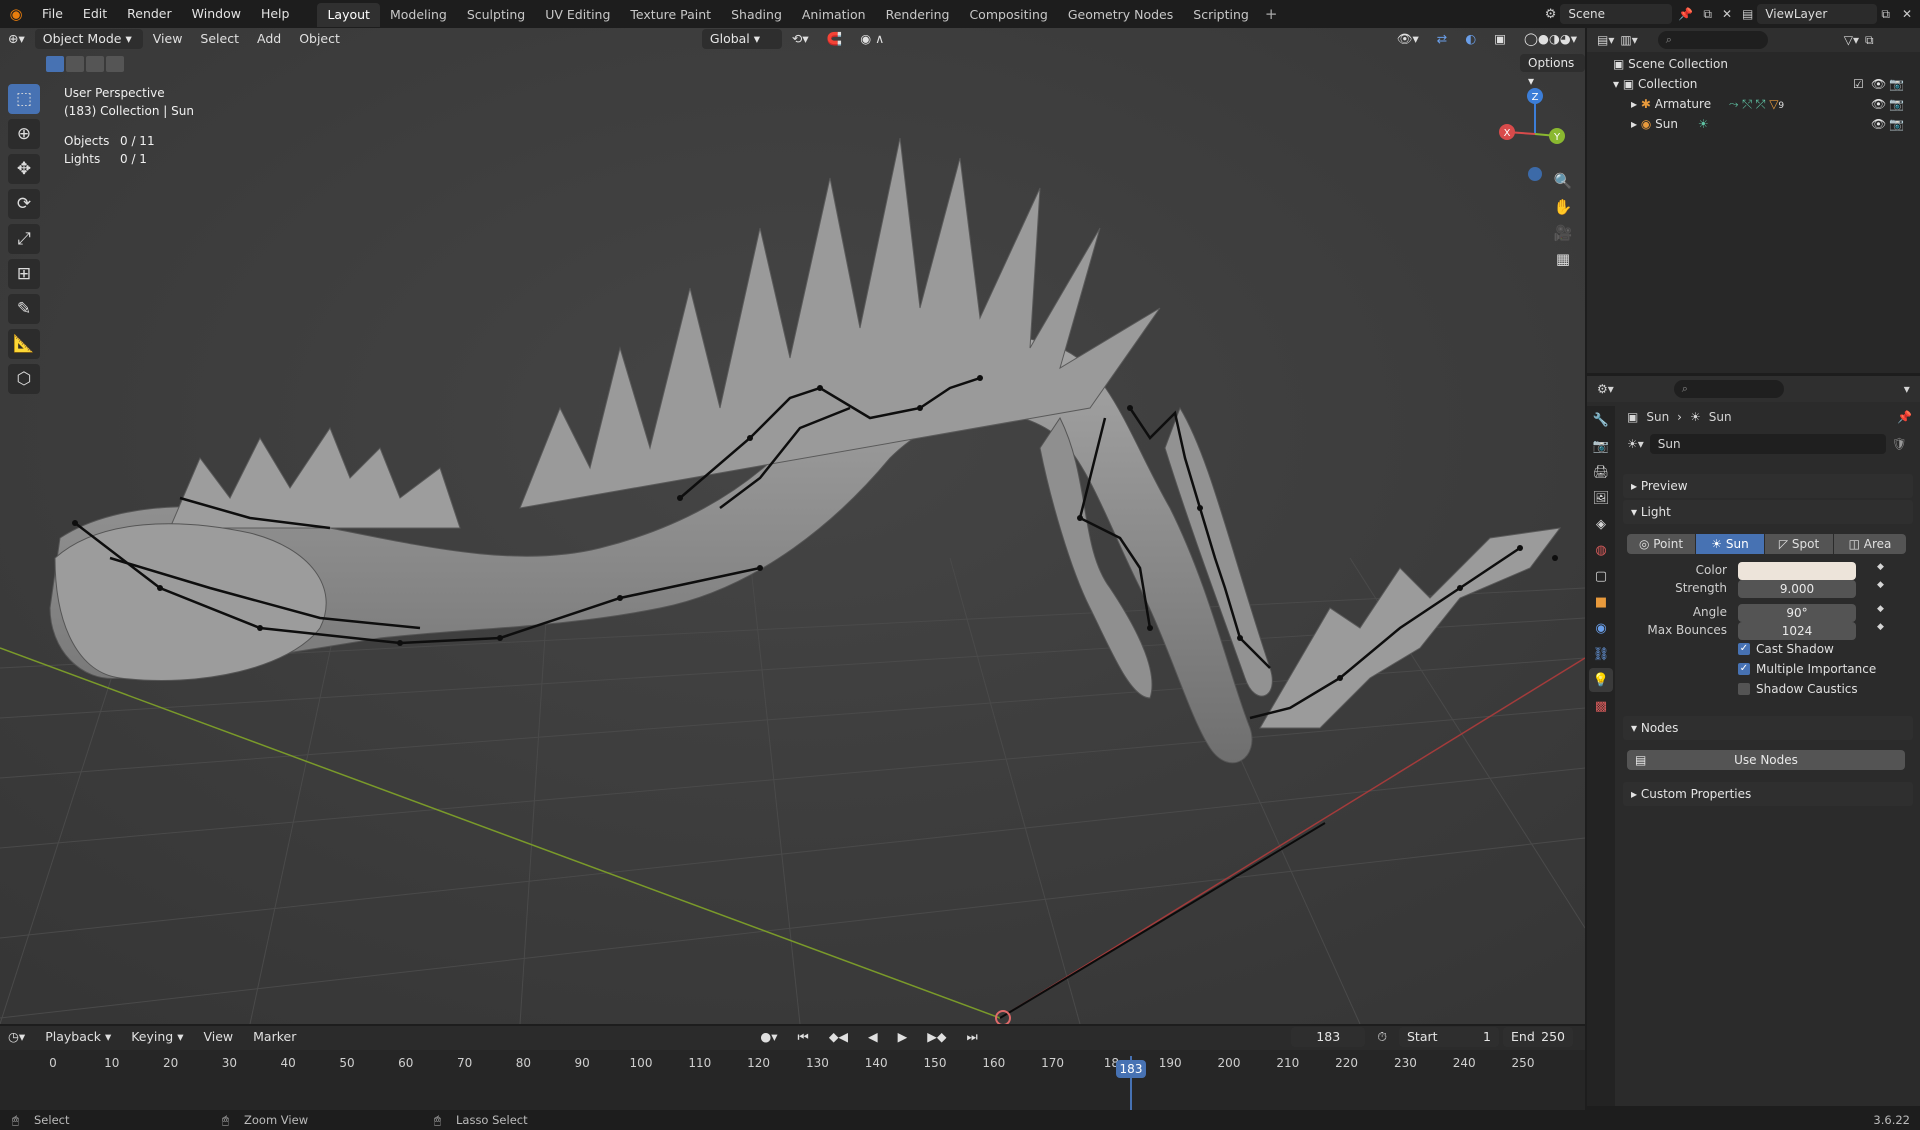  What do you see at coordinates (24, 169) in the screenshot?
I see `move-icon: ✥` at bounding box center [24, 169].